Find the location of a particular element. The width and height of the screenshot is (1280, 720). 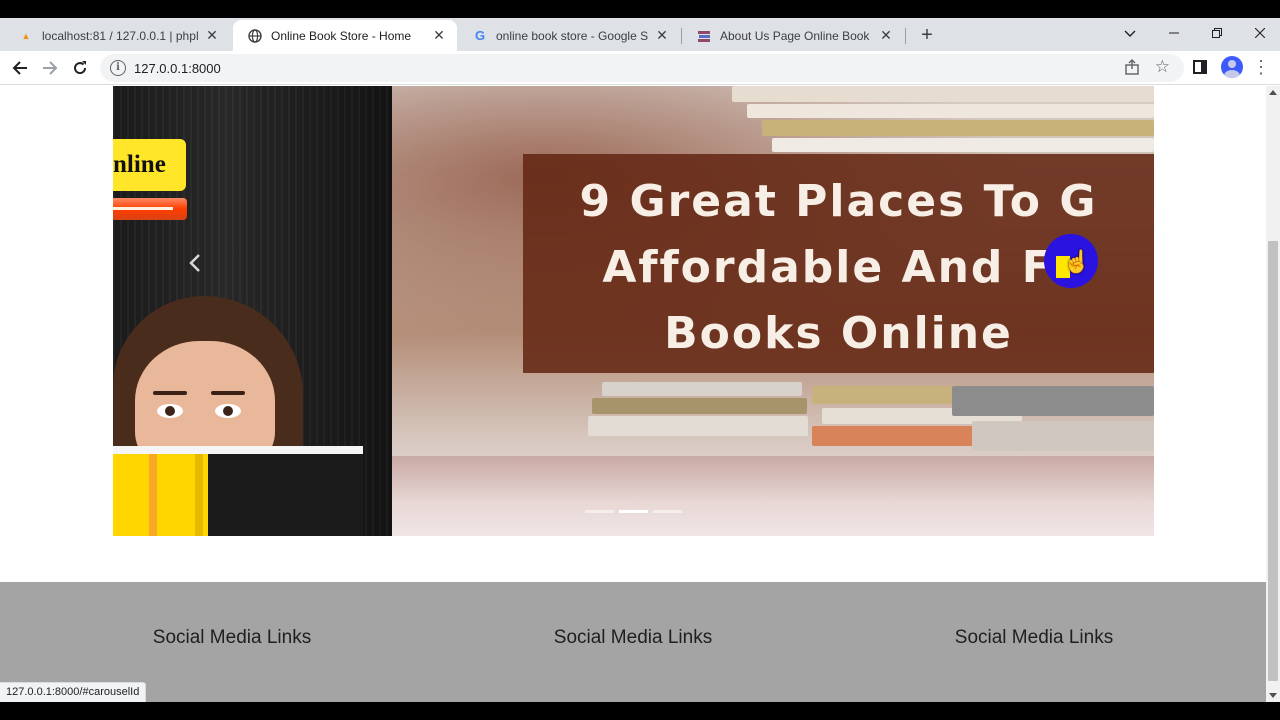

info-icon: i is located at coordinates (118, 68).